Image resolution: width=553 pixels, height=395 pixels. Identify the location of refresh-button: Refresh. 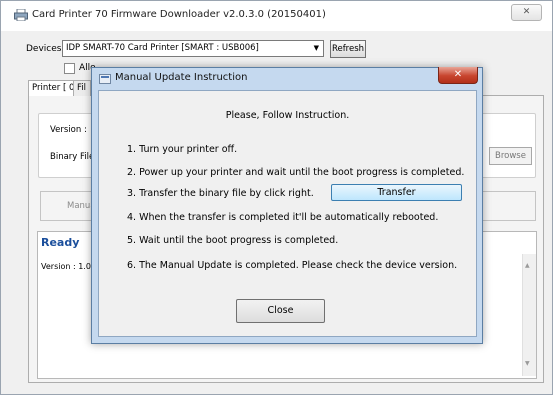
(348, 49).